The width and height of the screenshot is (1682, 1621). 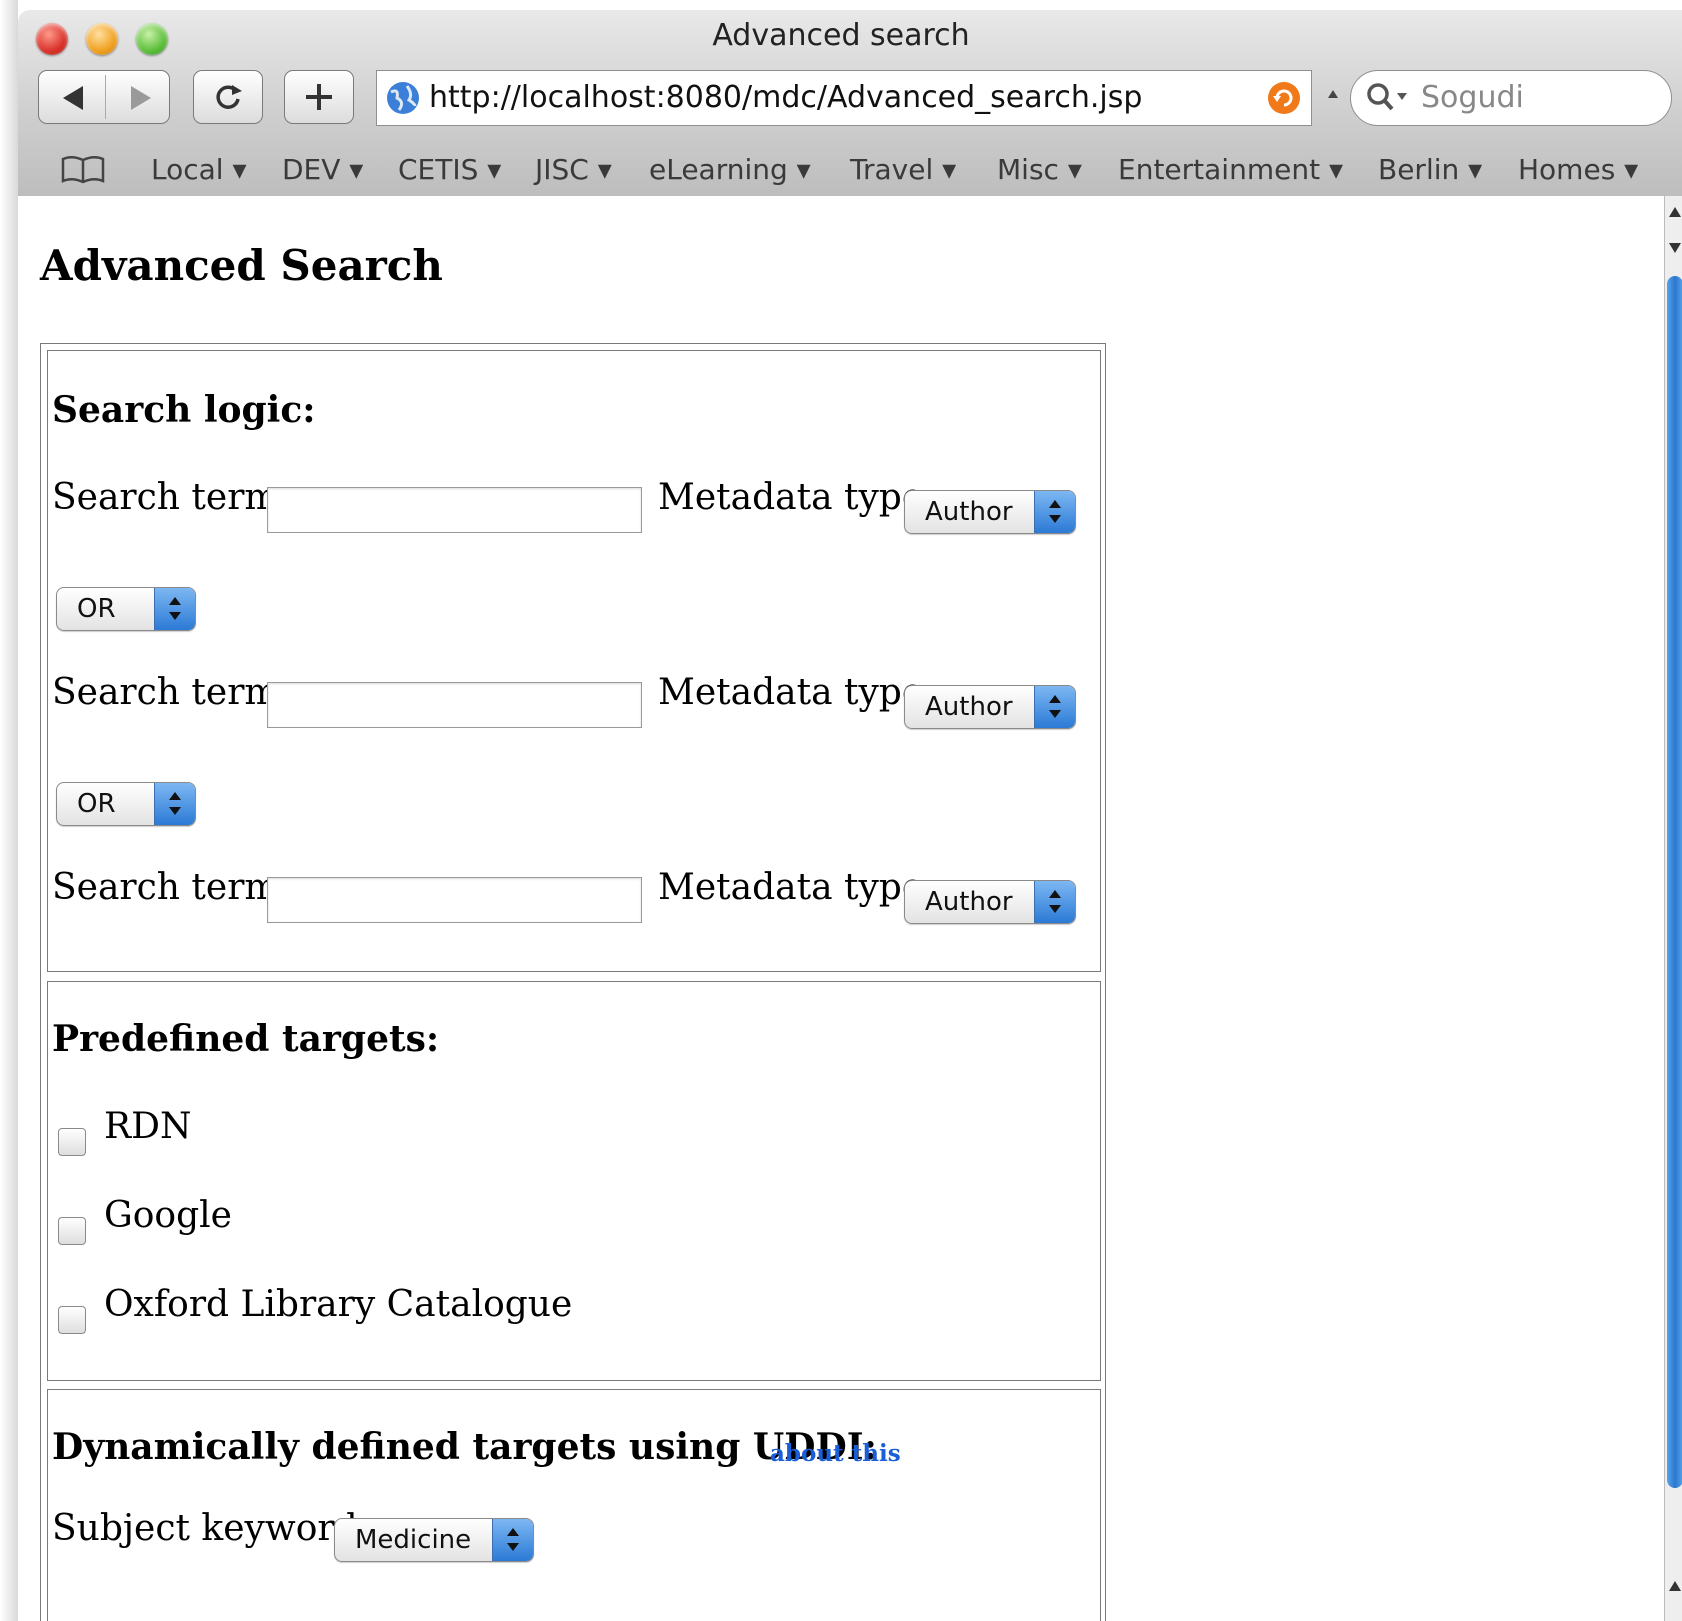 What do you see at coordinates (96, 804) in the screenshot?
I see `operator-value-2: OR` at bounding box center [96, 804].